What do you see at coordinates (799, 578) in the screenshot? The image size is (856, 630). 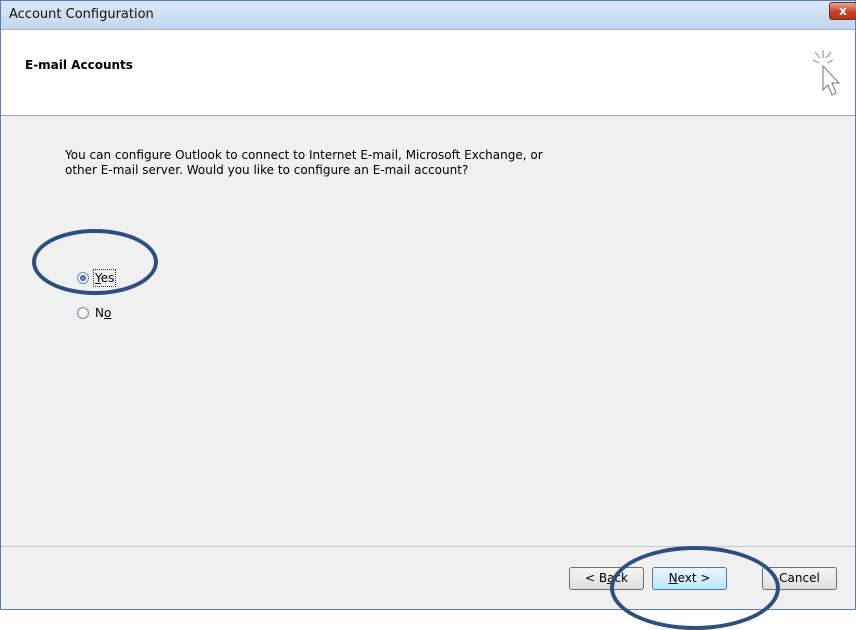 I see `cancel-button: Cancel` at bounding box center [799, 578].